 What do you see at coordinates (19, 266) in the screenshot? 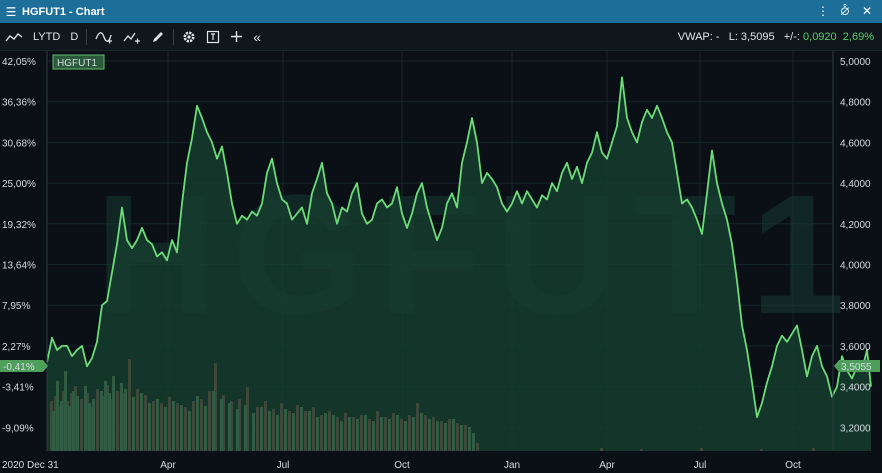
I see `left-axis-tick-label: 13,64%` at bounding box center [19, 266].